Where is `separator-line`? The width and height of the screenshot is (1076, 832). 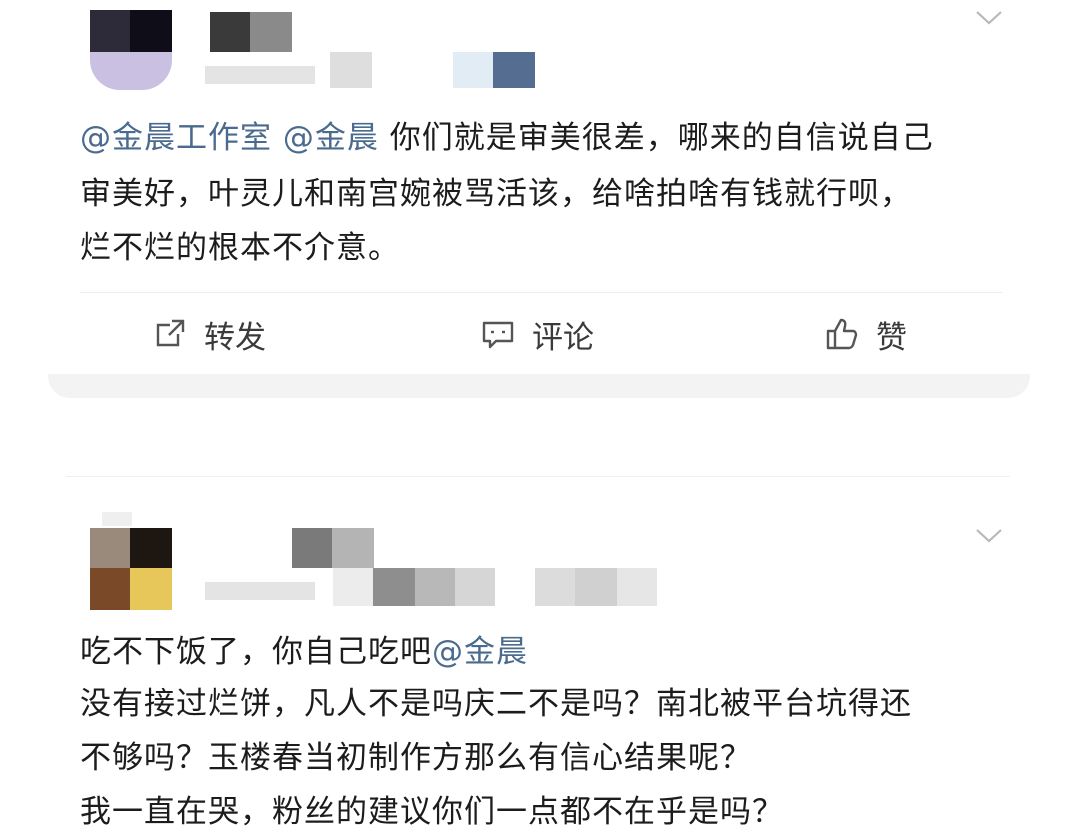 separator-line is located at coordinates (538, 476).